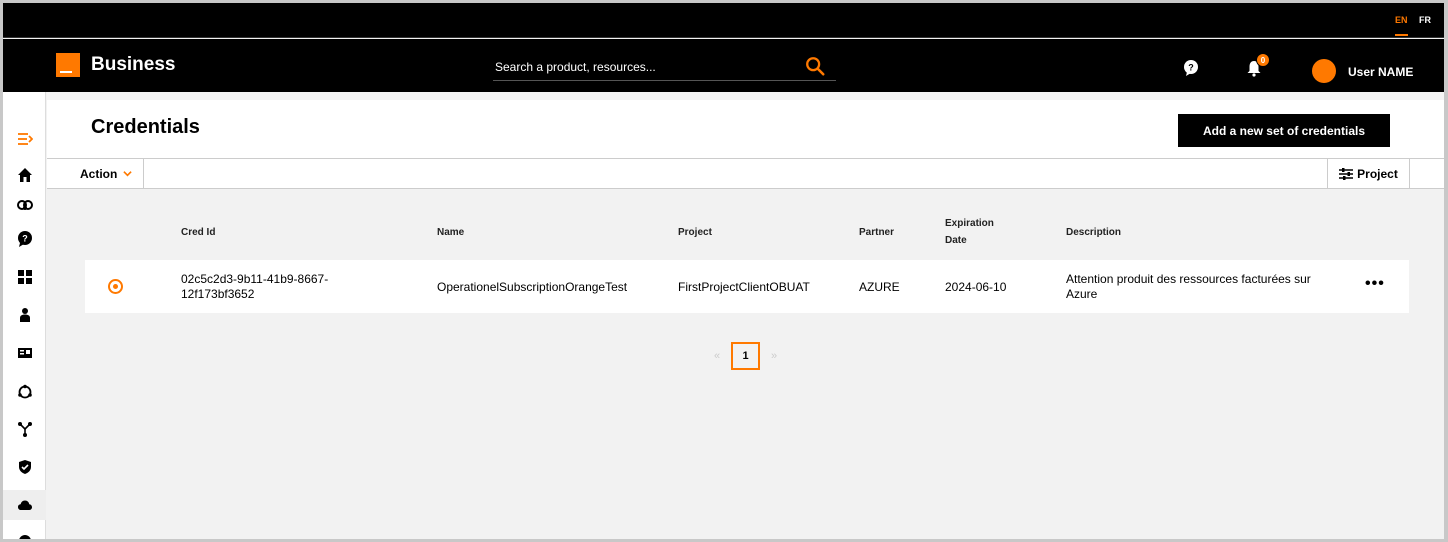 The image size is (1448, 542). I want to click on shield-icon, so click(24, 467).